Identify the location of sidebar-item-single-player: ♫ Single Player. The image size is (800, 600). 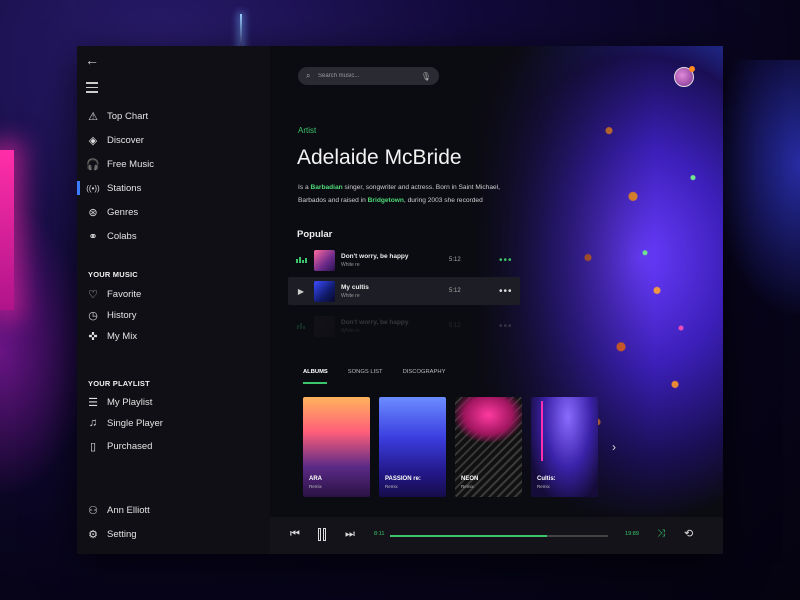
(173, 423).